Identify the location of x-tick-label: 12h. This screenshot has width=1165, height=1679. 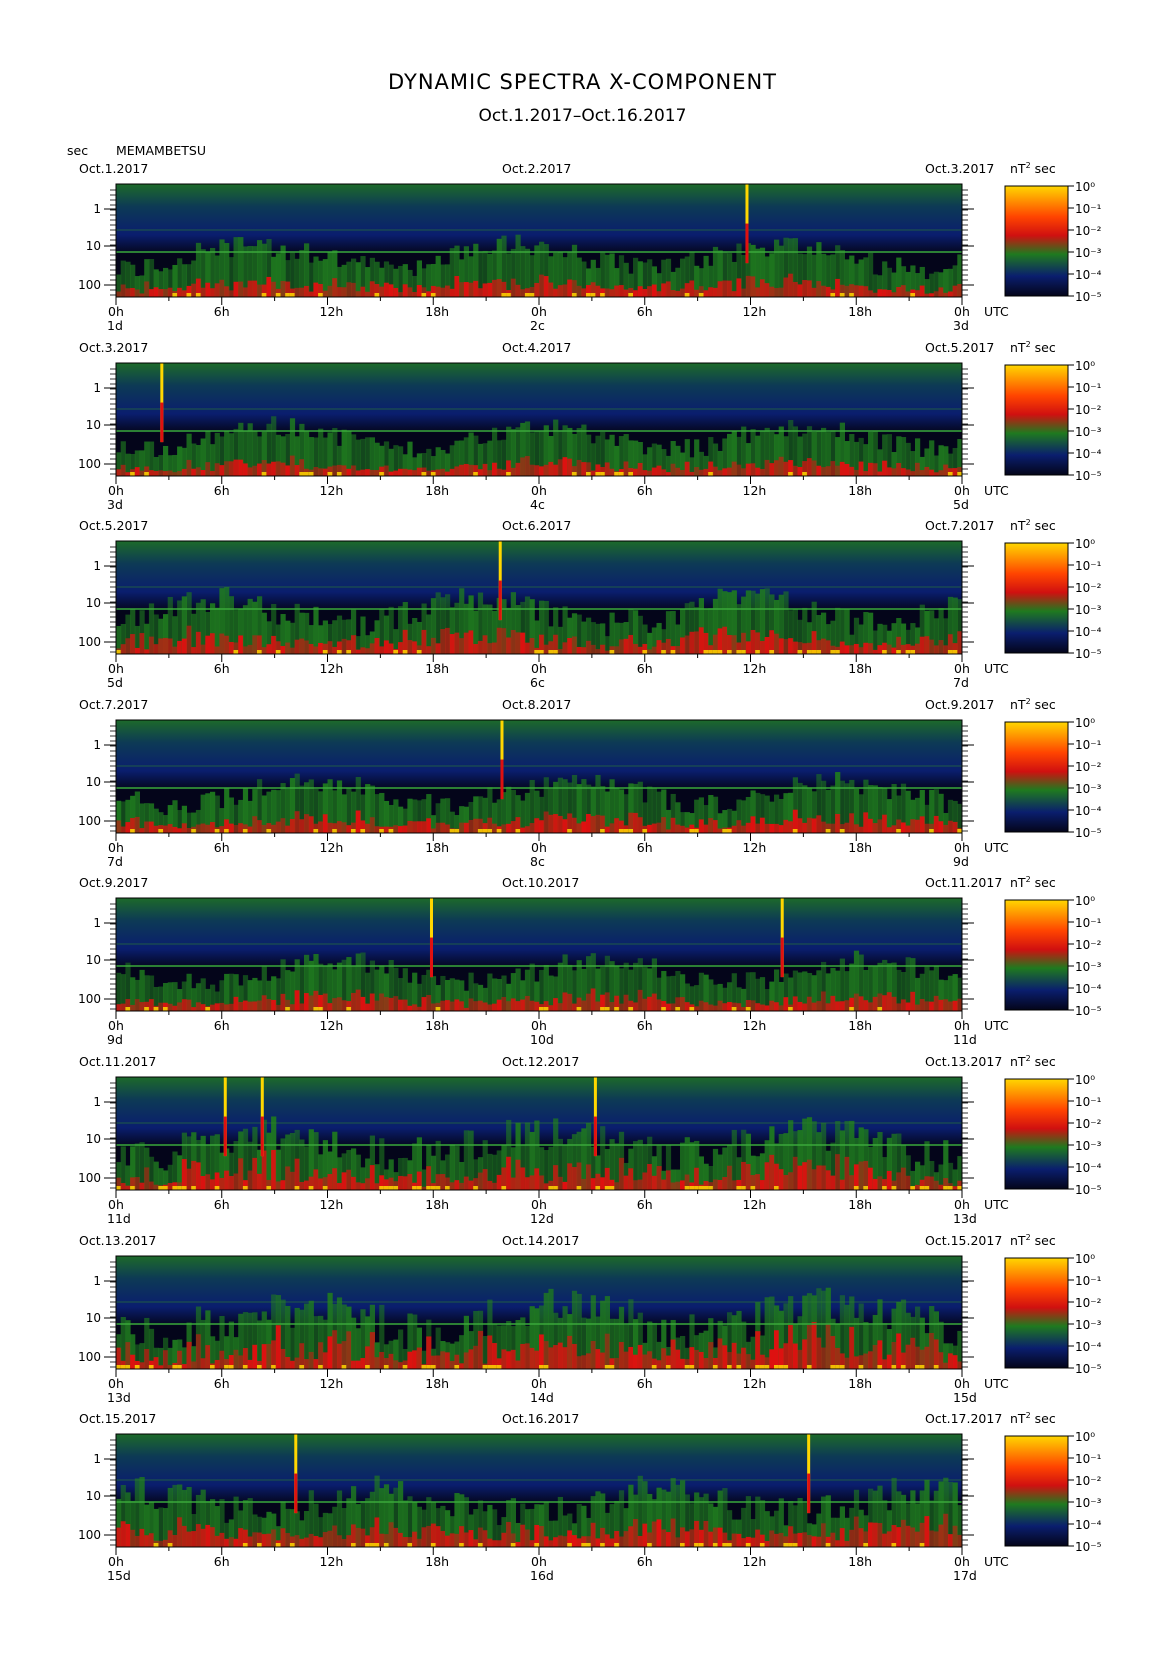
(754, 1204).